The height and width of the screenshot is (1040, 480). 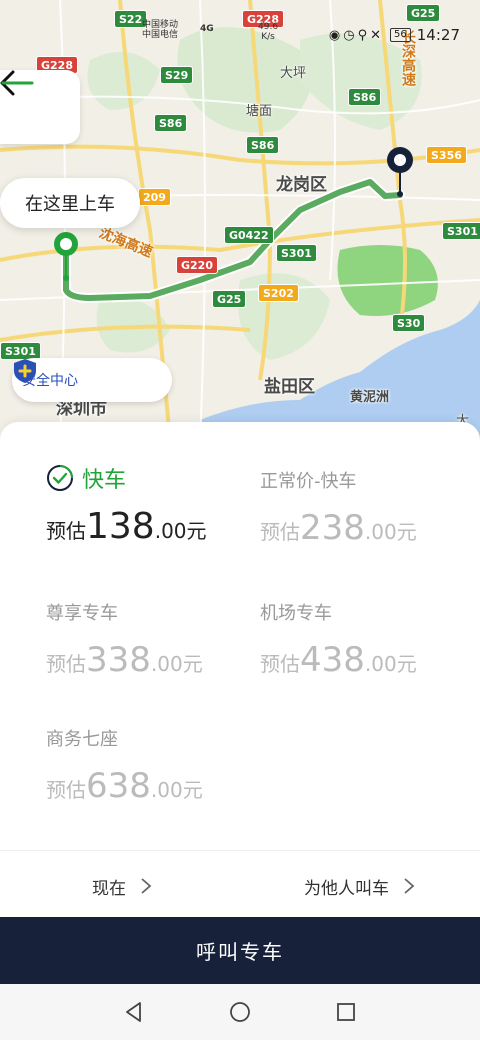 I want to click on call-for-others-button: 为他人叫车, so click(x=359, y=886).